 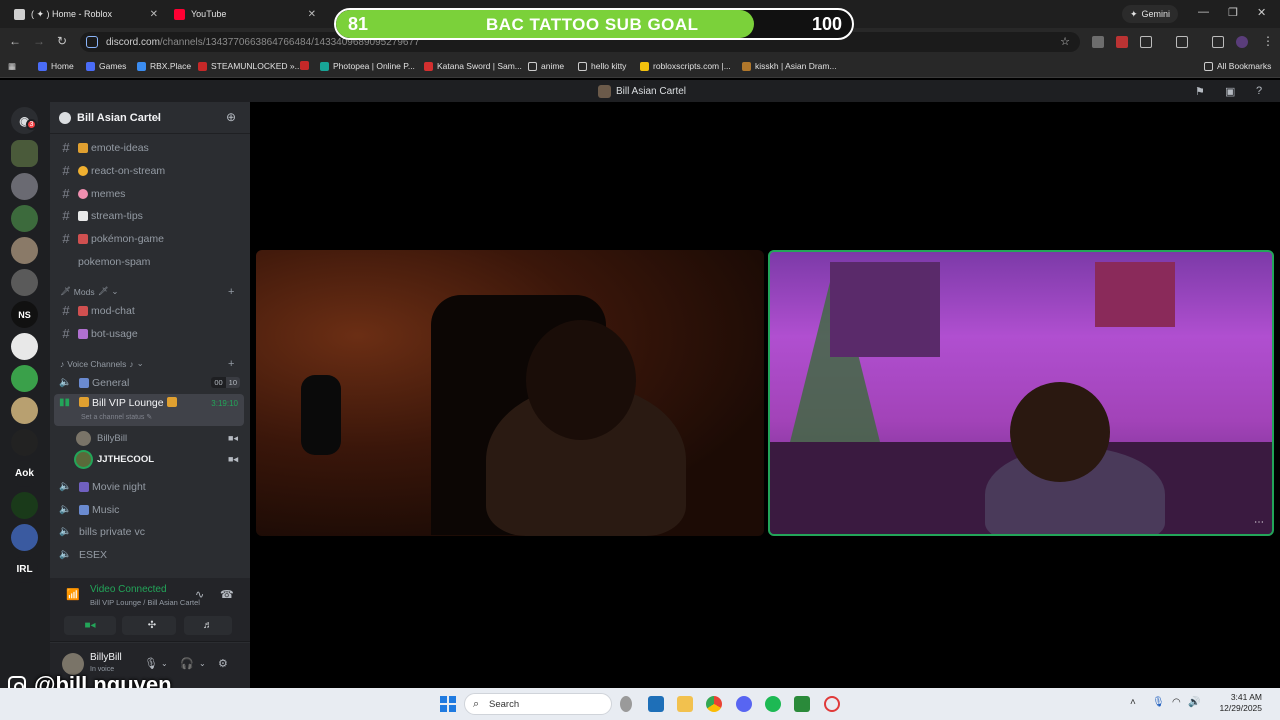 I want to click on channel-stream-tips: # stream-tips, so click(x=149, y=215).